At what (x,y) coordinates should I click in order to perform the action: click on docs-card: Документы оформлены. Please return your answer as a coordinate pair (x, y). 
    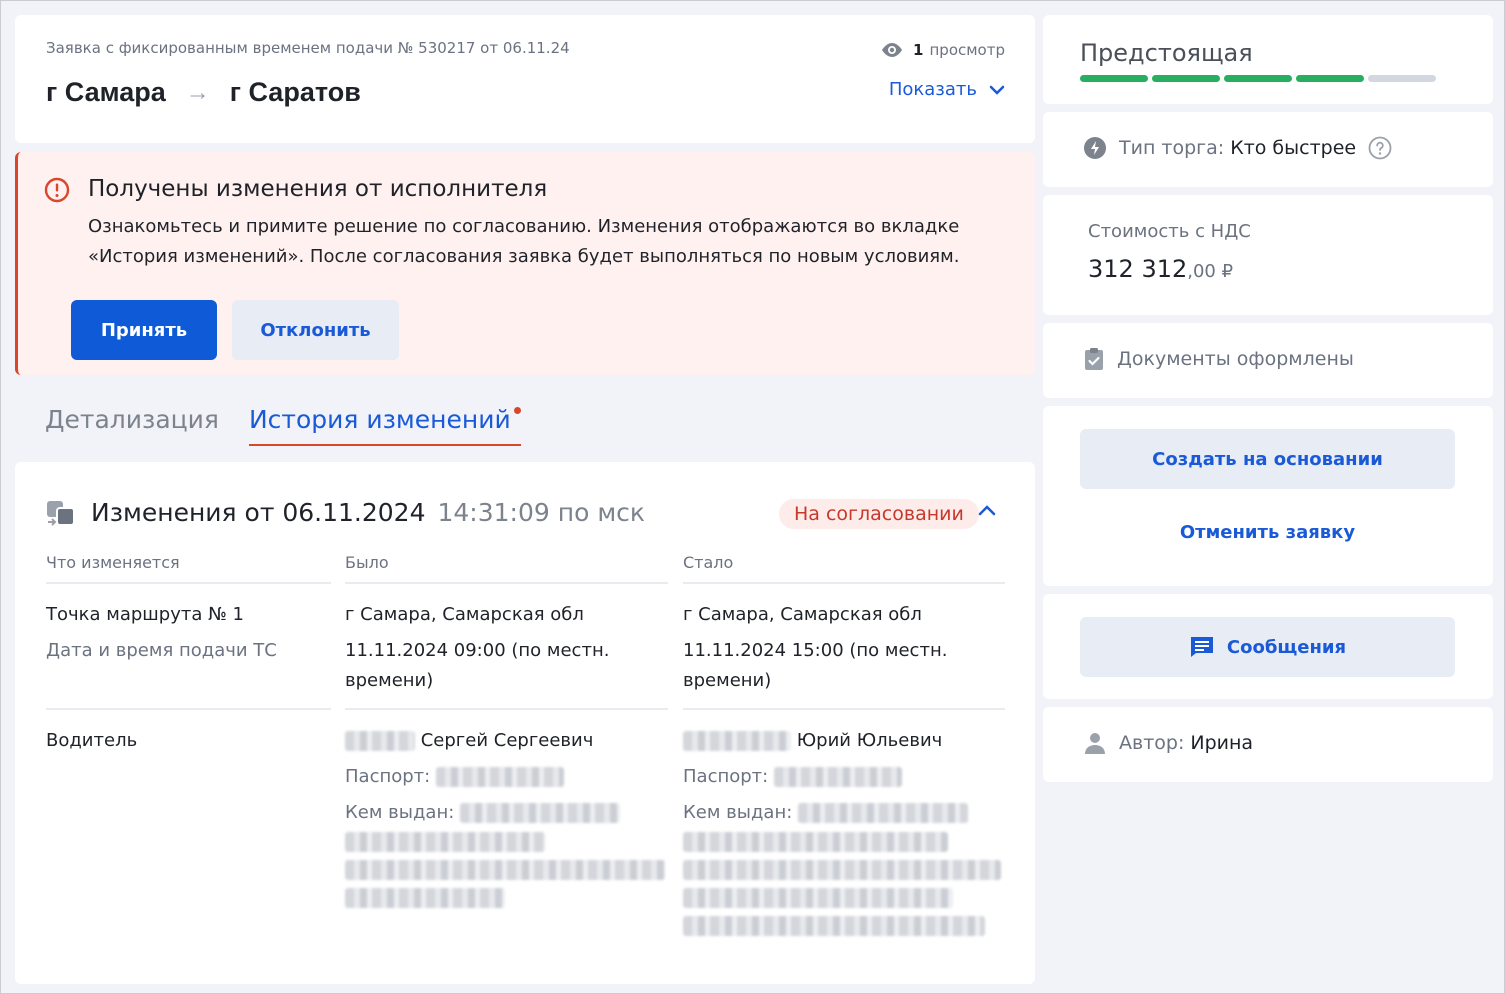
    Looking at the image, I should click on (1268, 360).